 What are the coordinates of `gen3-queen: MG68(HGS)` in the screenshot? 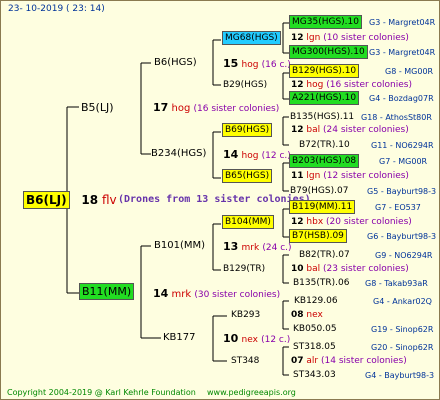 It's located at (251, 38).